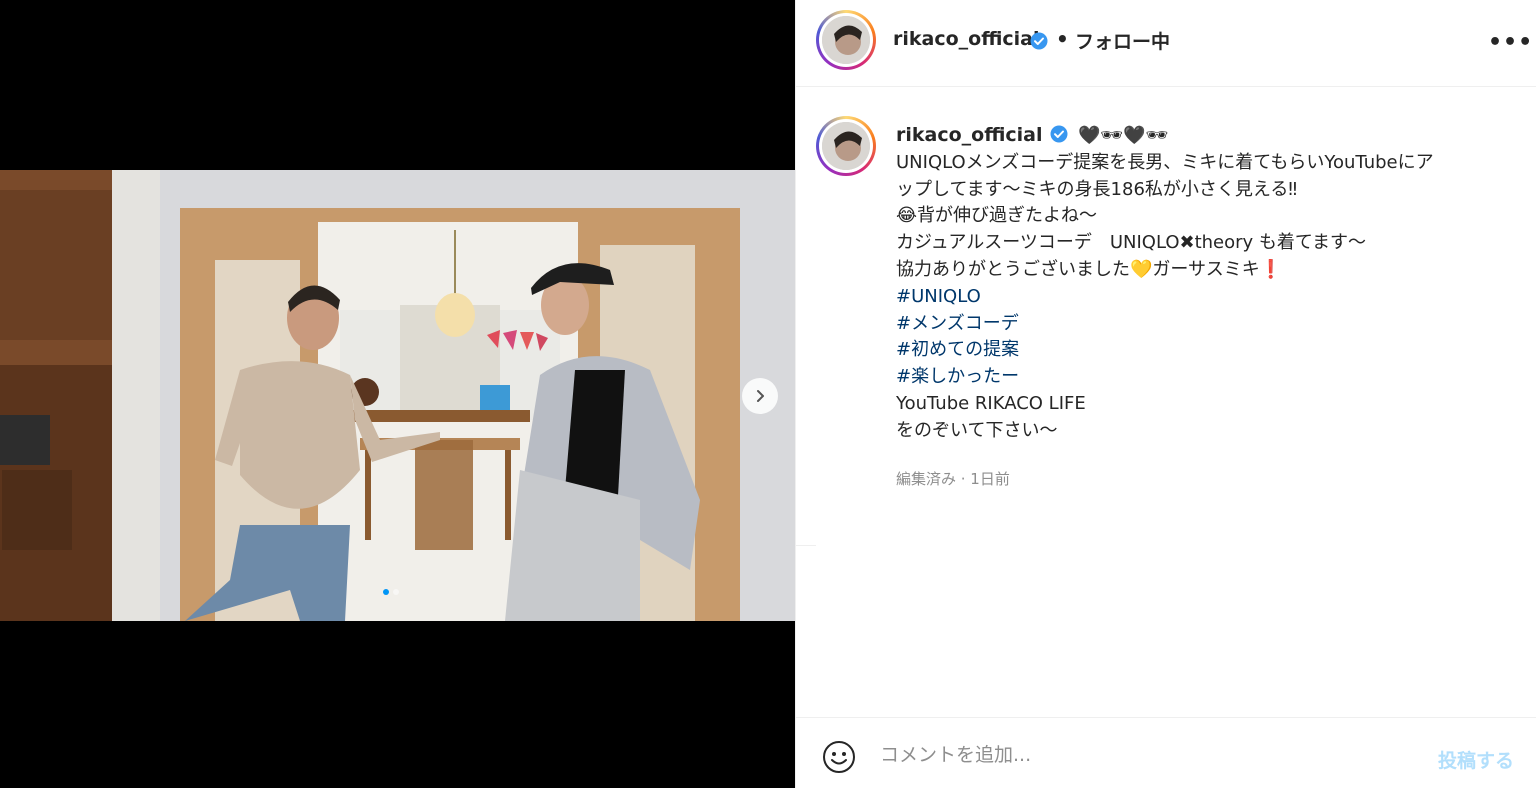 The image size is (1536, 788). I want to click on carousel-next-button, so click(760, 396).